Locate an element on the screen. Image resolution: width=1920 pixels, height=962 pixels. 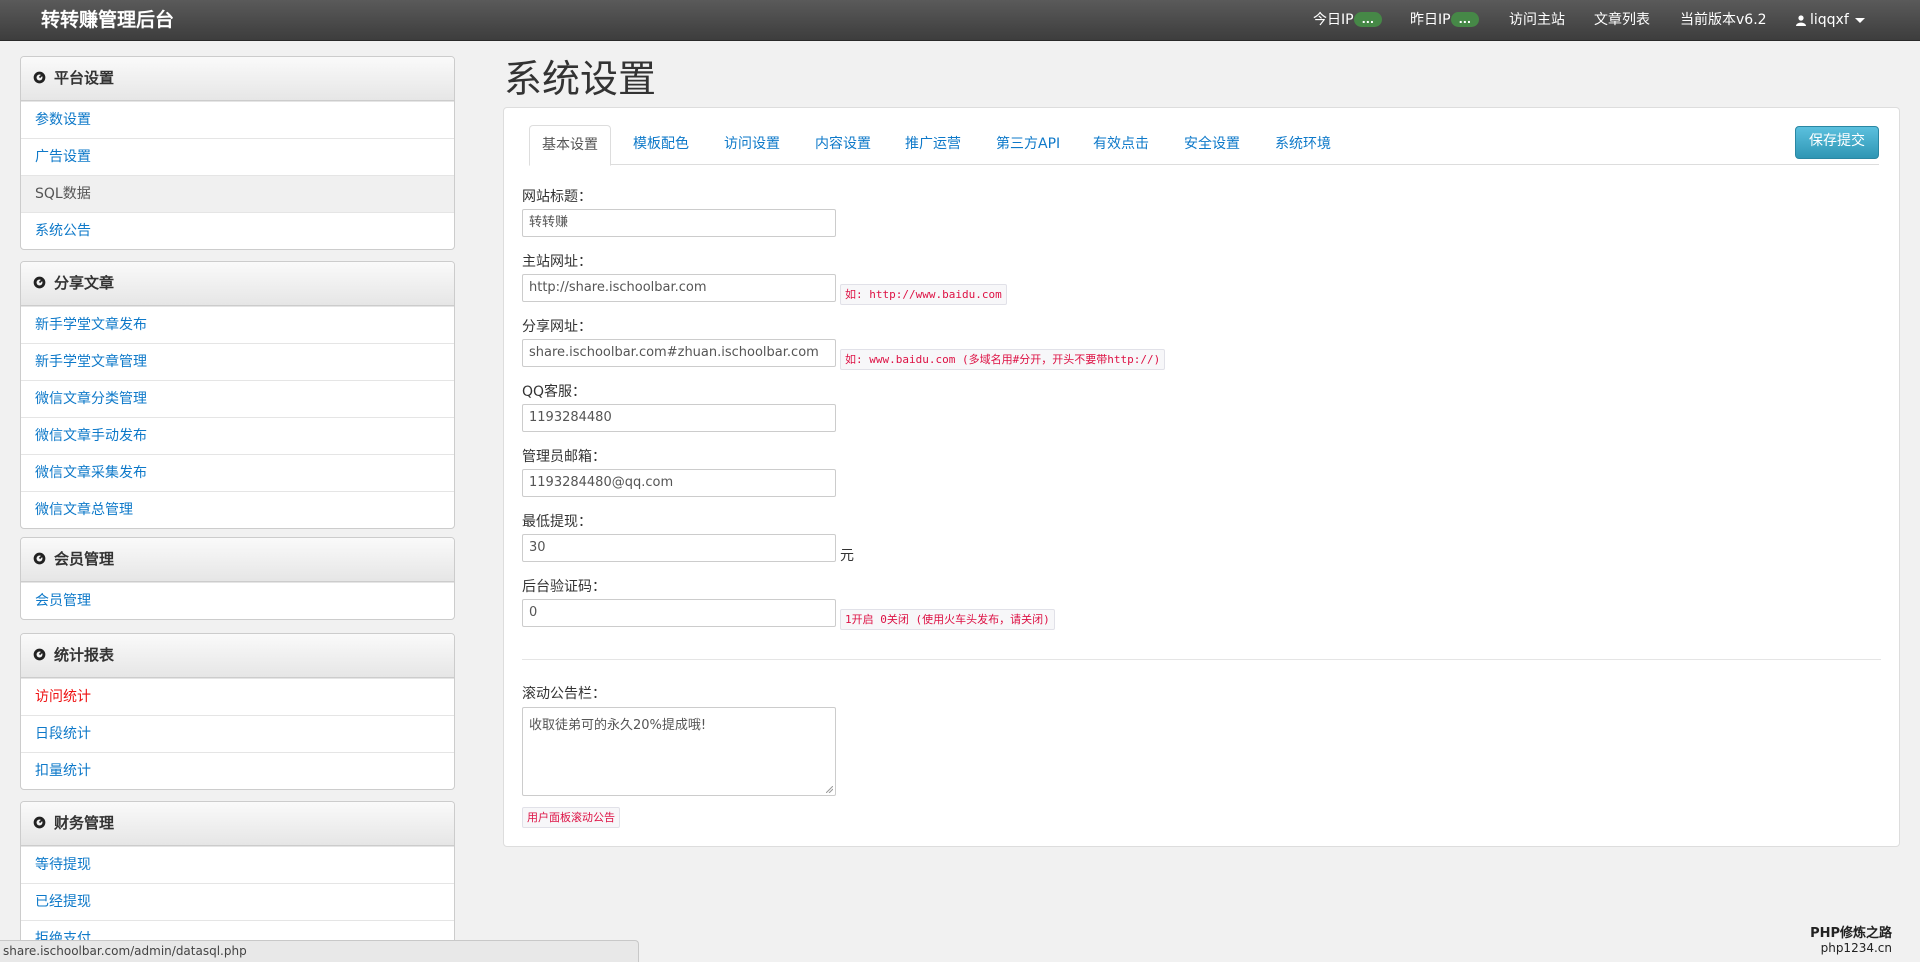
resize-grip-icon is located at coordinates (829, 789).